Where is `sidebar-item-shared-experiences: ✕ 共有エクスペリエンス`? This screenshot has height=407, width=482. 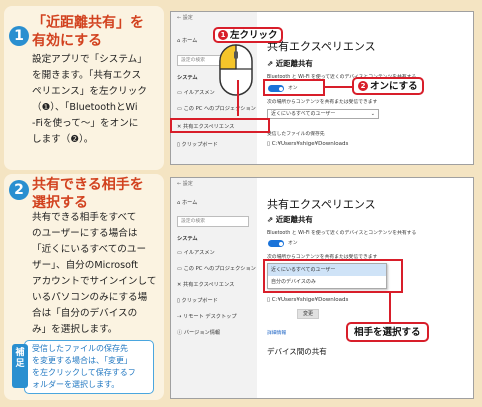
sidebar-item-shared-experiences: ✕ 共有エクスペリエンス is located at coordinates (205, 285).